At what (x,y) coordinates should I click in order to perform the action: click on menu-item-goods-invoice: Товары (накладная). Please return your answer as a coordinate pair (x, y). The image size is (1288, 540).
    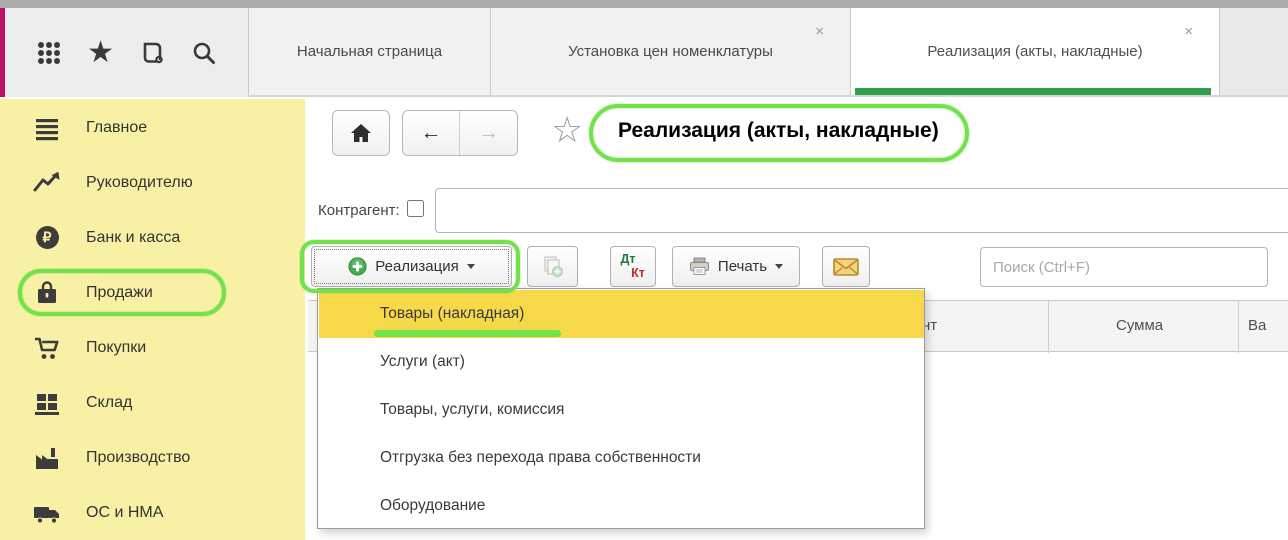
    Looking at the image, I should click on (621, 314).